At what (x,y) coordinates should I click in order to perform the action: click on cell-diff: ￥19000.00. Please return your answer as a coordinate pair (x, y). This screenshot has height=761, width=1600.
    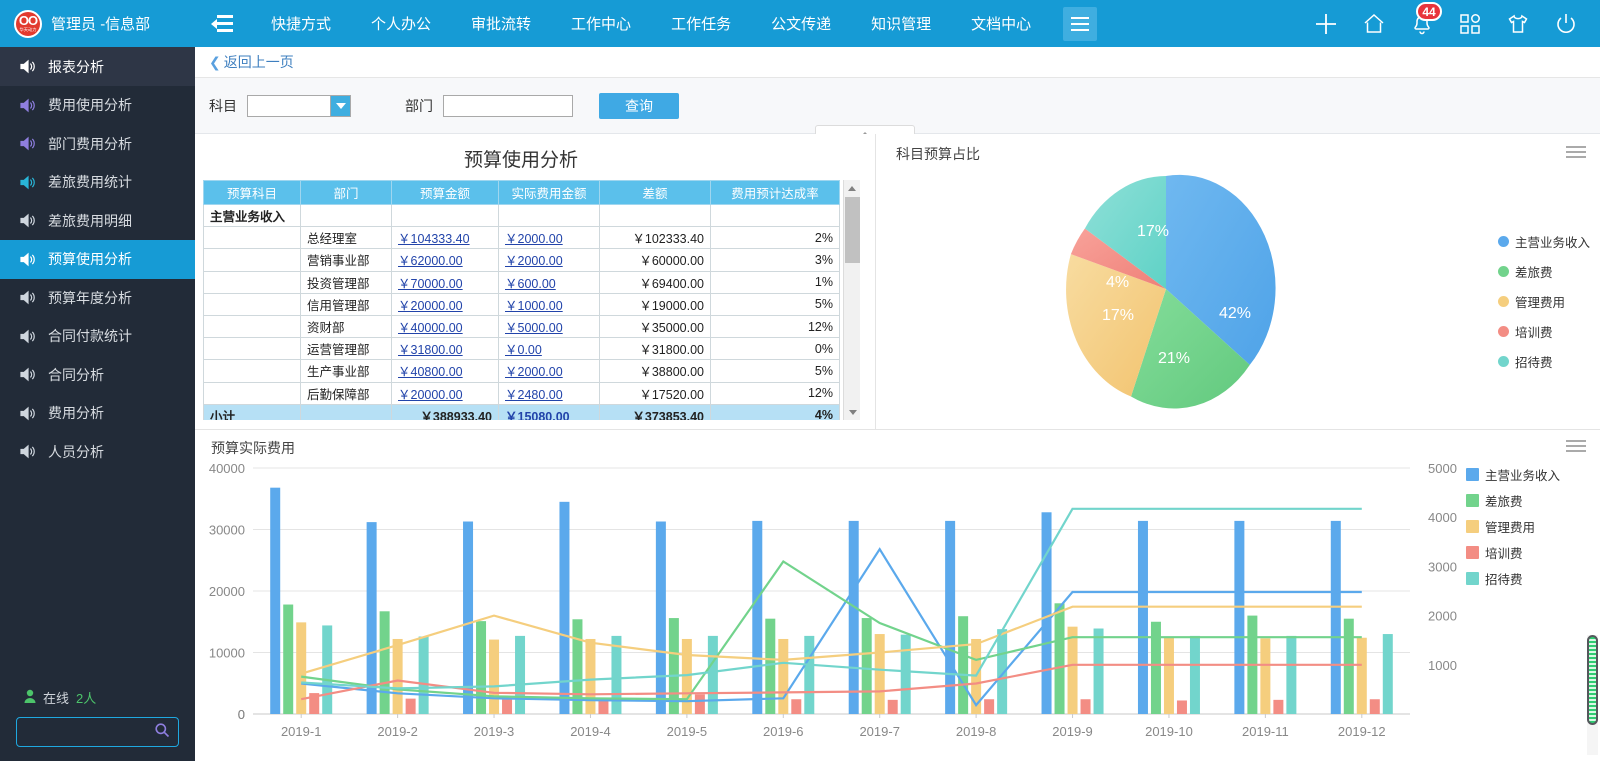
    Looking at the image, I should click on (655, 304).